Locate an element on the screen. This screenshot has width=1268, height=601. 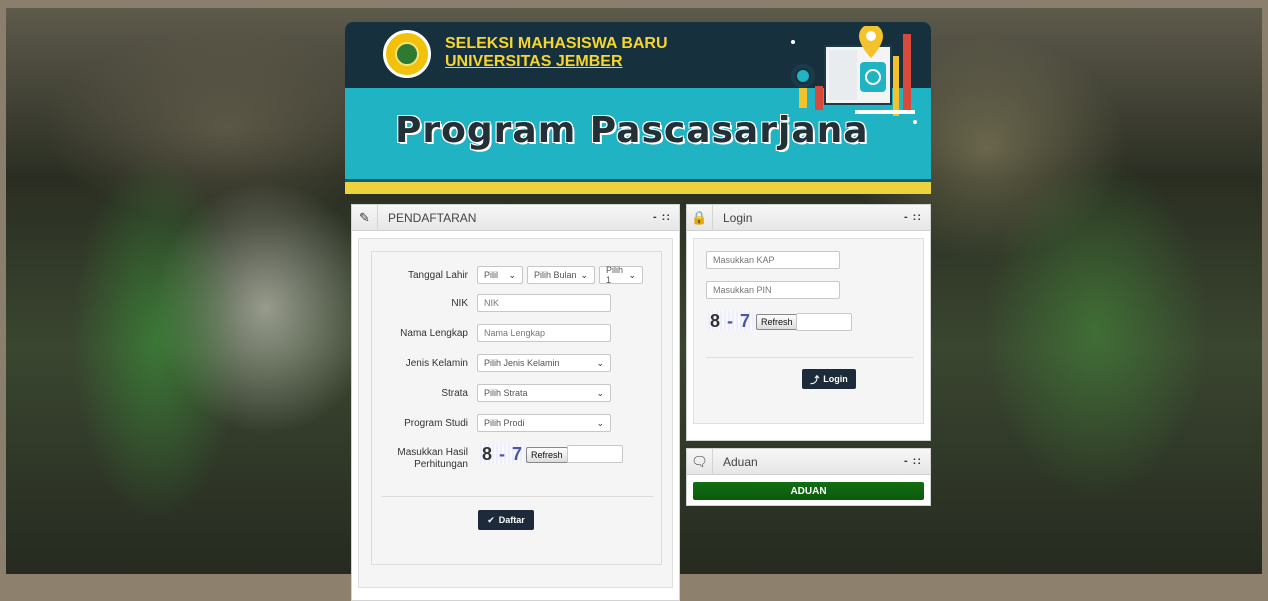
kap-input: Masukkan KAP is located at coordinates (773, 260).